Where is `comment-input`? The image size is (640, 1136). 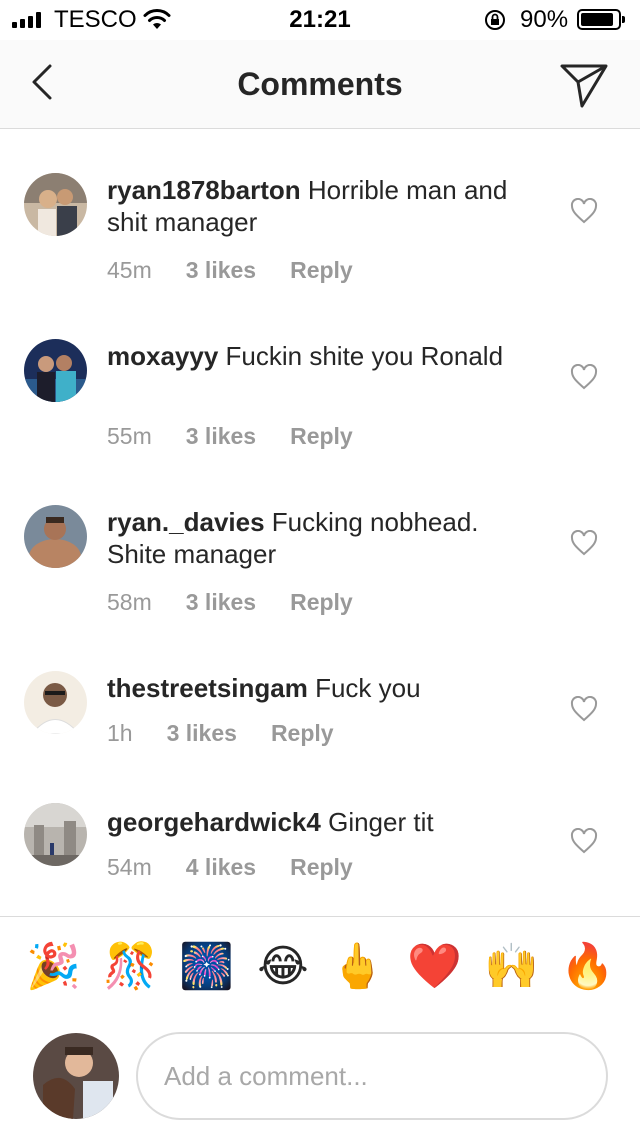 comment-input is located at coordinates (372, 1076).